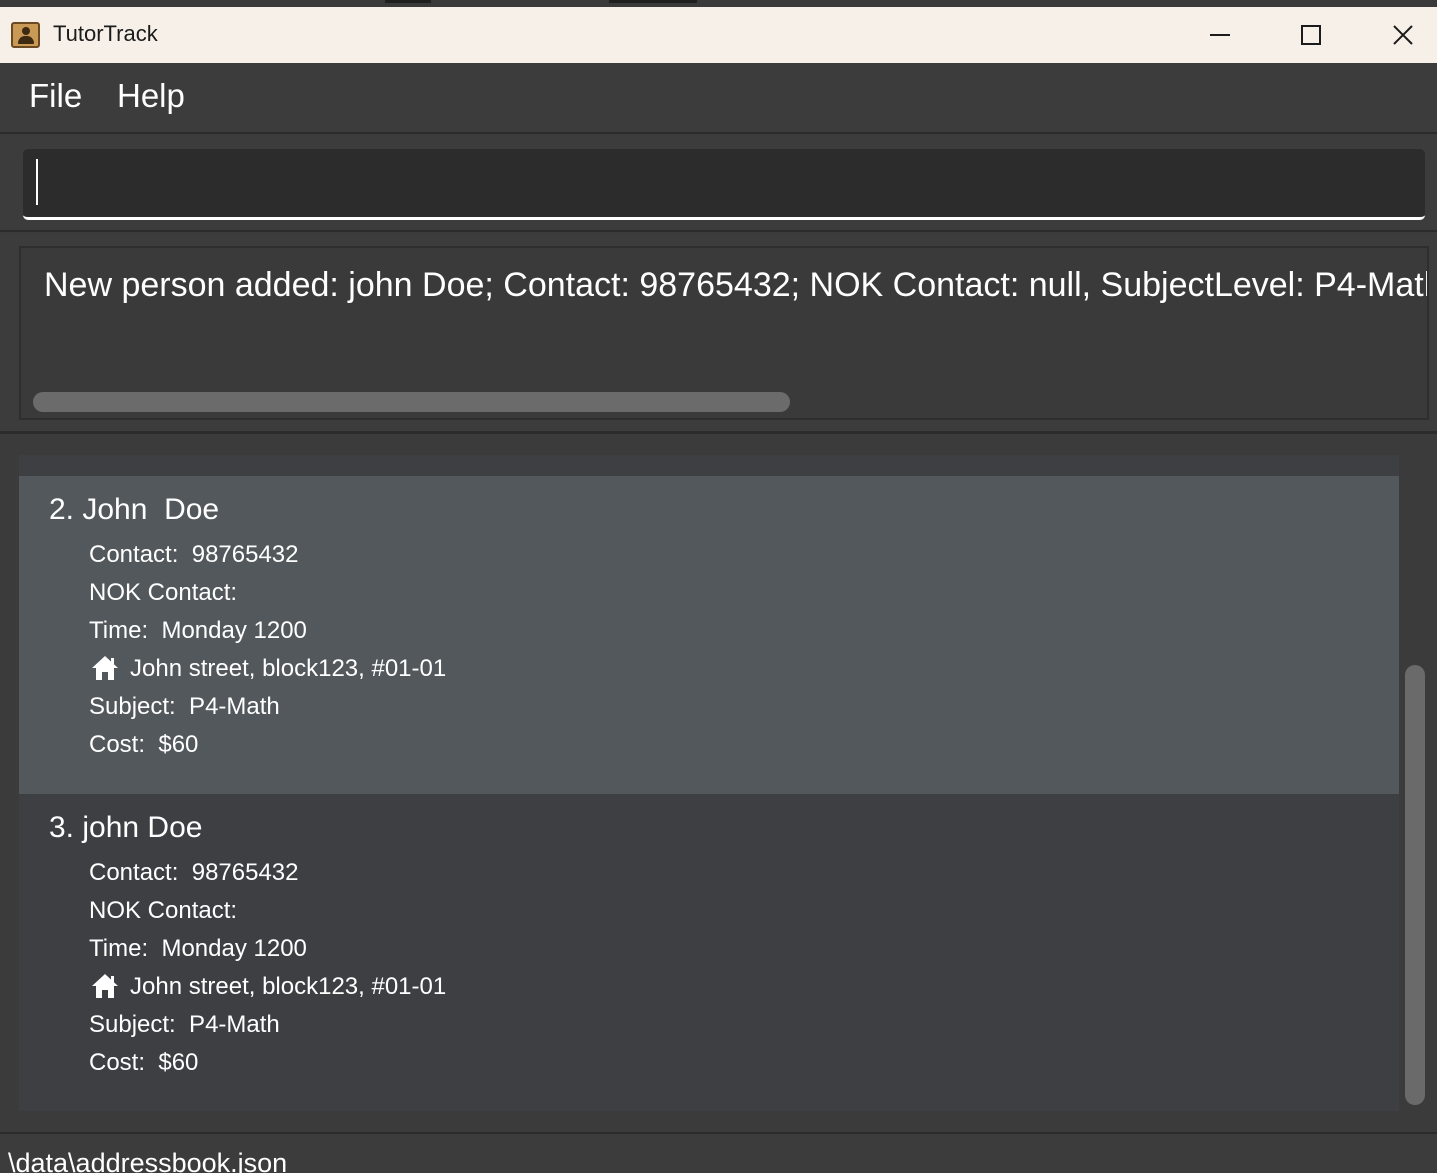 The height and width of the screenshot is (1173, 1437). I want to click on person-name: 2. John Doe, so click(134, 509).